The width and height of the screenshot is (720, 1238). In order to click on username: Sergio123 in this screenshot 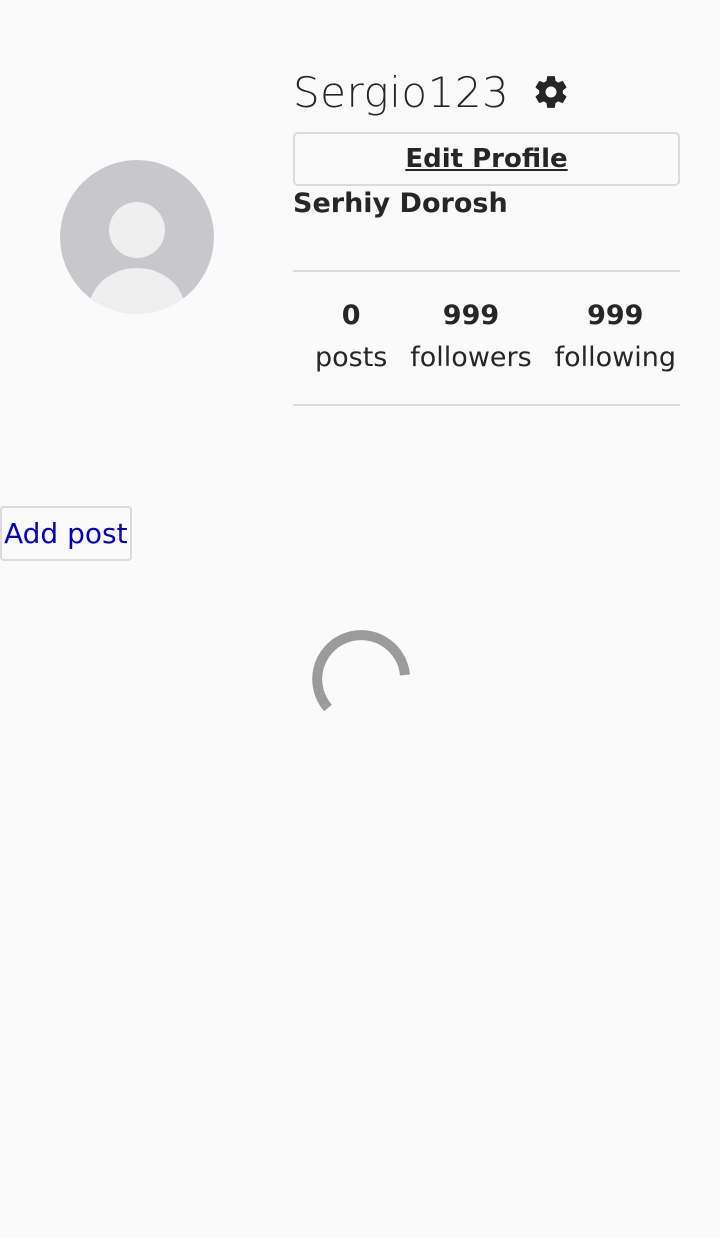, I will do `click(401, 92)`.